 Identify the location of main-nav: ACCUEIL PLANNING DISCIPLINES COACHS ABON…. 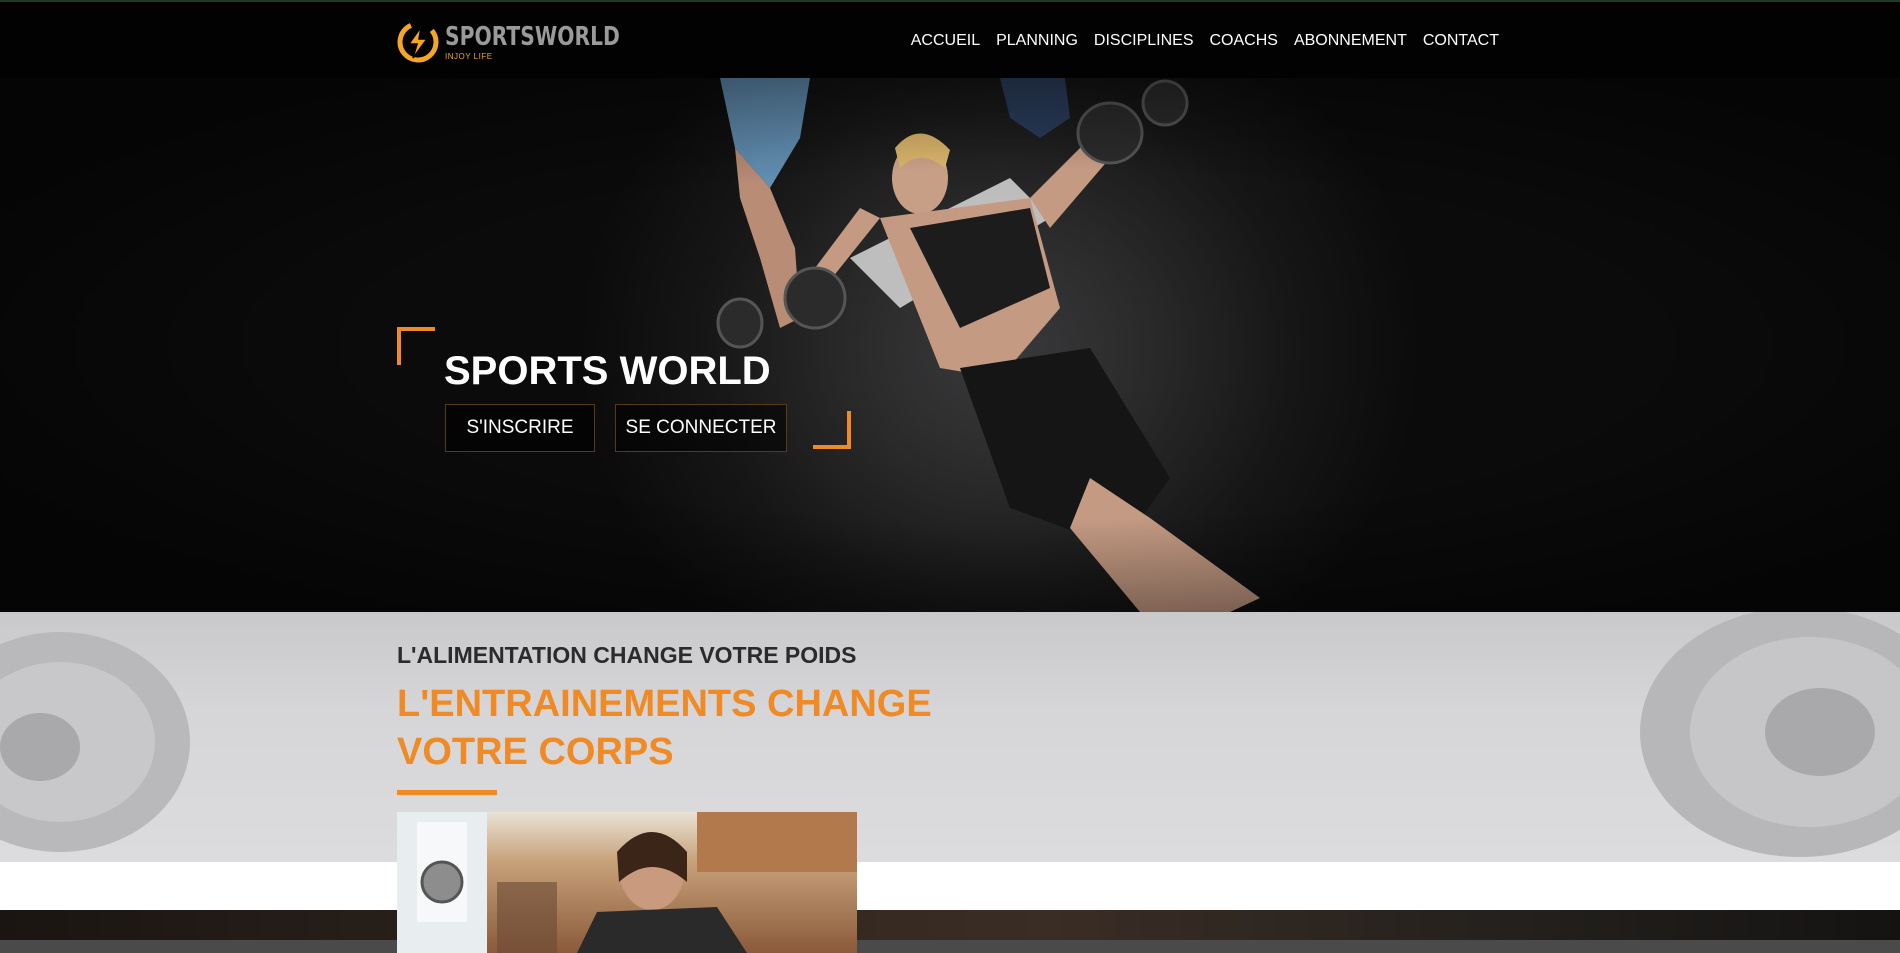
(1197, 41).